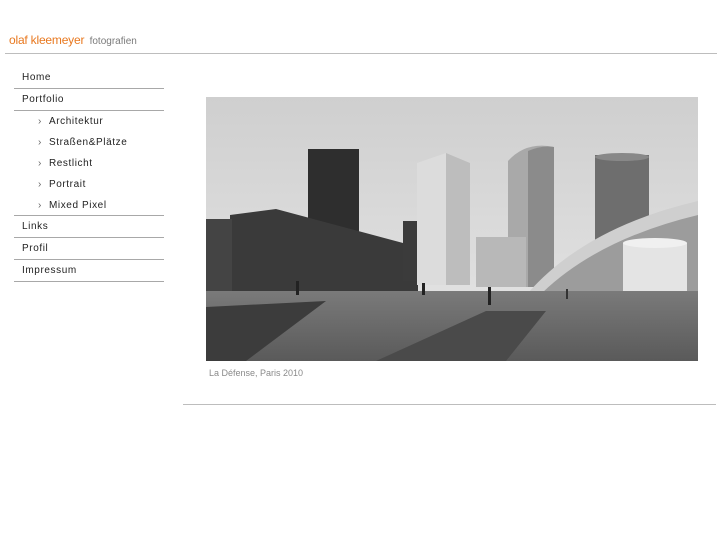 The image size is (727, 545). I want to click on content-divider, so click(449, 404).